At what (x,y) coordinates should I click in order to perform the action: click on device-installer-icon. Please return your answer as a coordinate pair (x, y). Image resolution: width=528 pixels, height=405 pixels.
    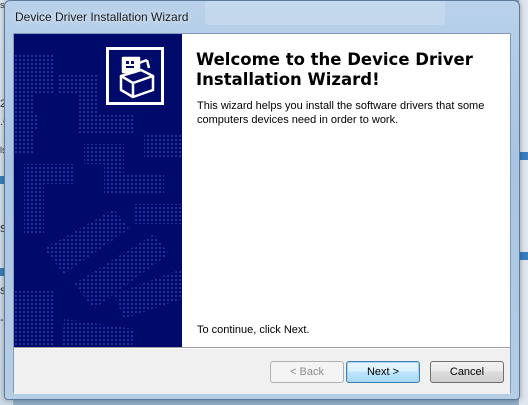
    Looking at the image, I should click on (135, 76).